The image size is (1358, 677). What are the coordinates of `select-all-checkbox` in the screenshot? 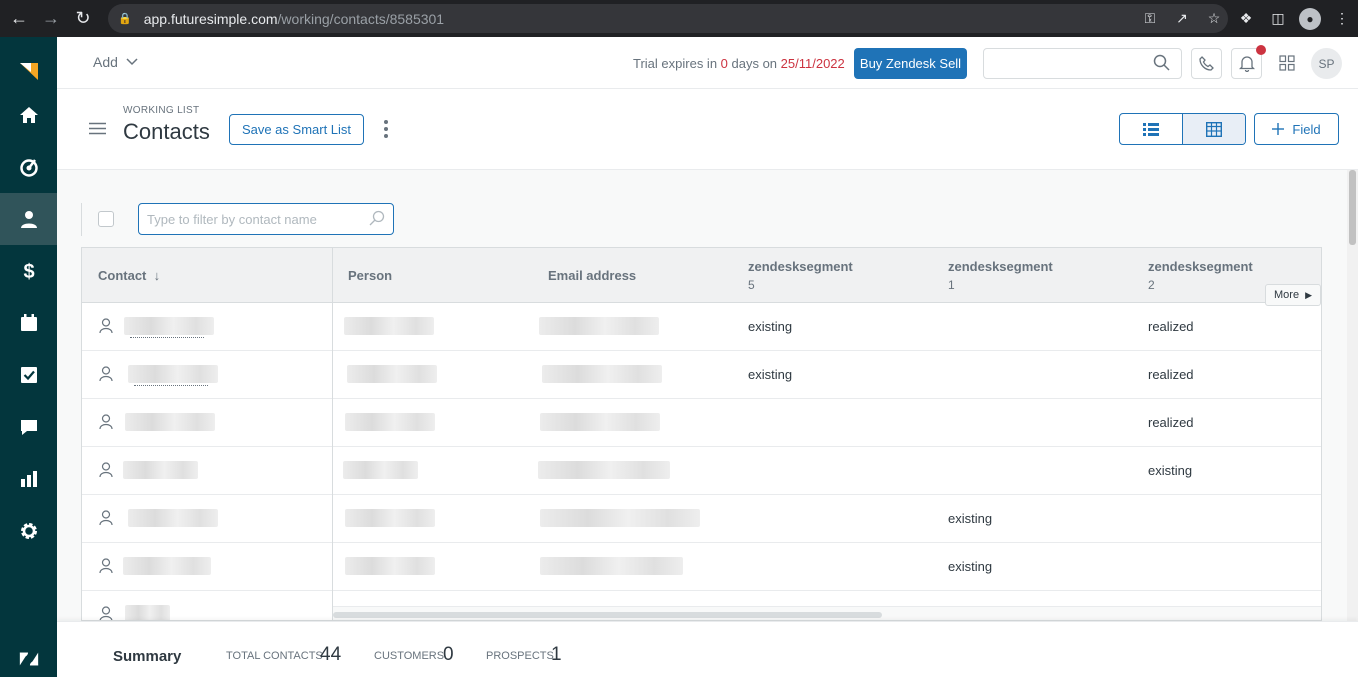 It's located at (106, 219).